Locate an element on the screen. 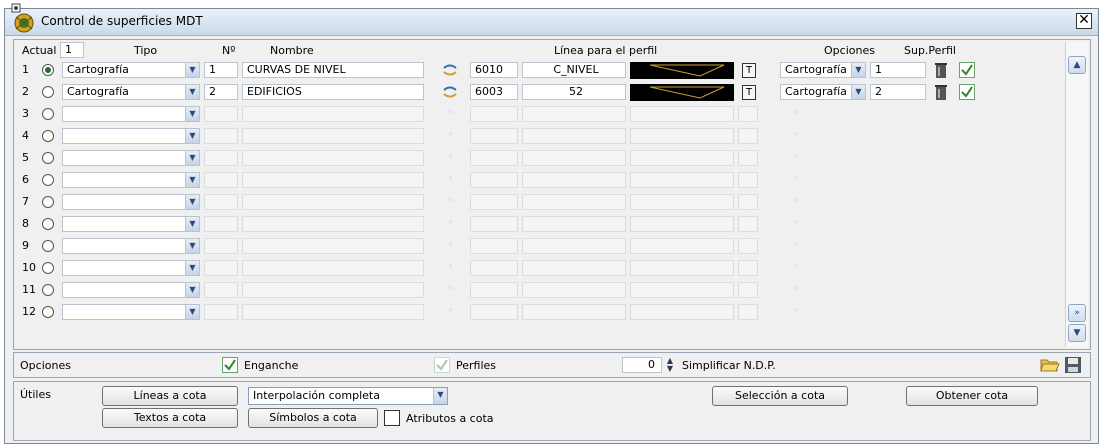 The image size is (1105, 446). open-folder-icon is located at coordinates (1050, 365).